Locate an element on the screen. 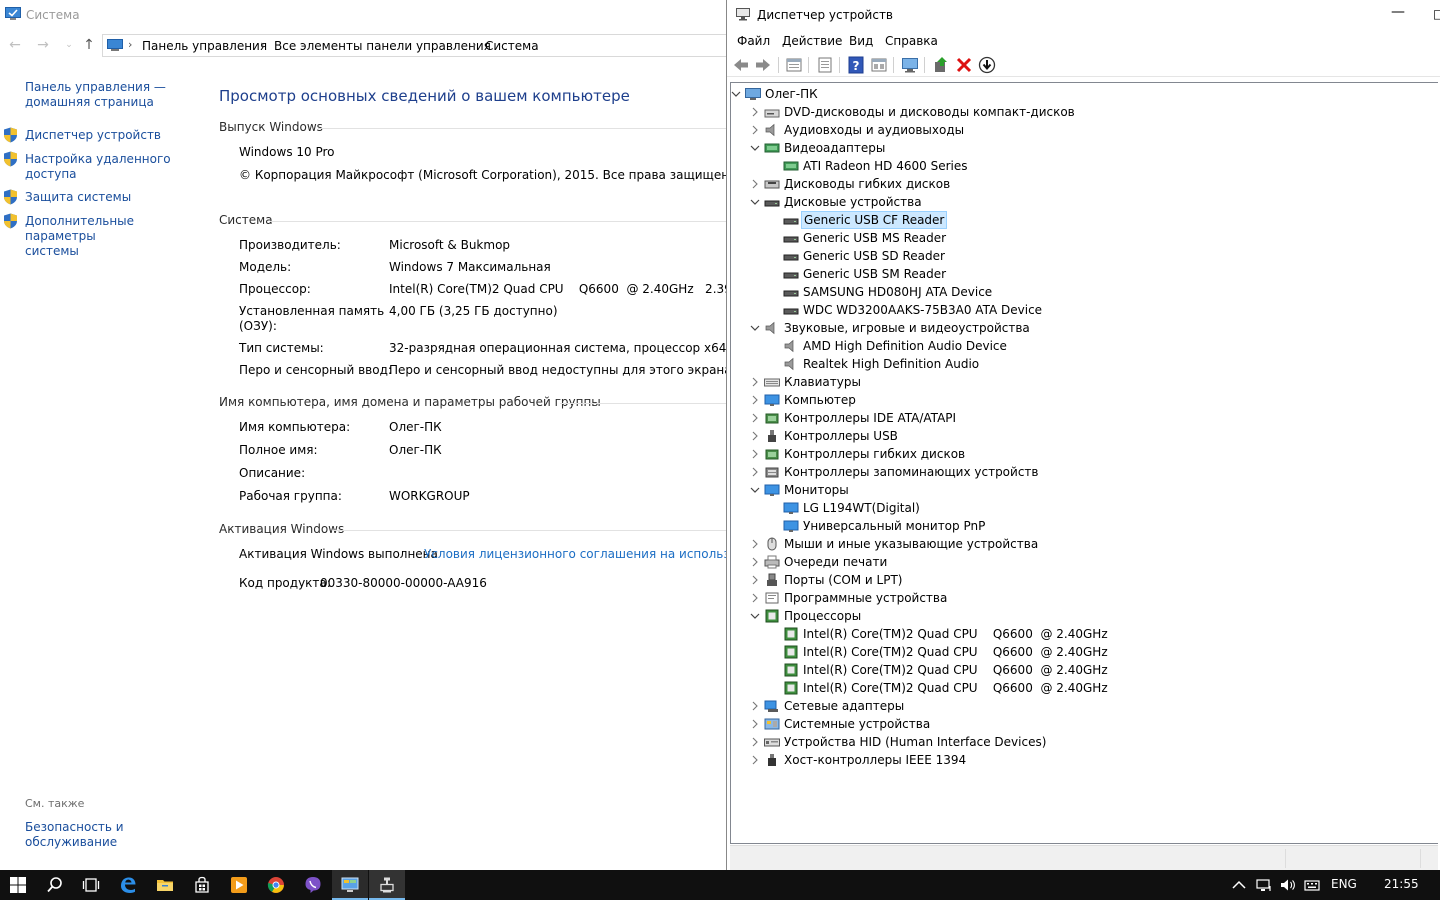 Image resolution: width=1440 pixels, height=900 pixels. device-category: Контроллеры гибких дисков is located at coordinates (1081, 454).